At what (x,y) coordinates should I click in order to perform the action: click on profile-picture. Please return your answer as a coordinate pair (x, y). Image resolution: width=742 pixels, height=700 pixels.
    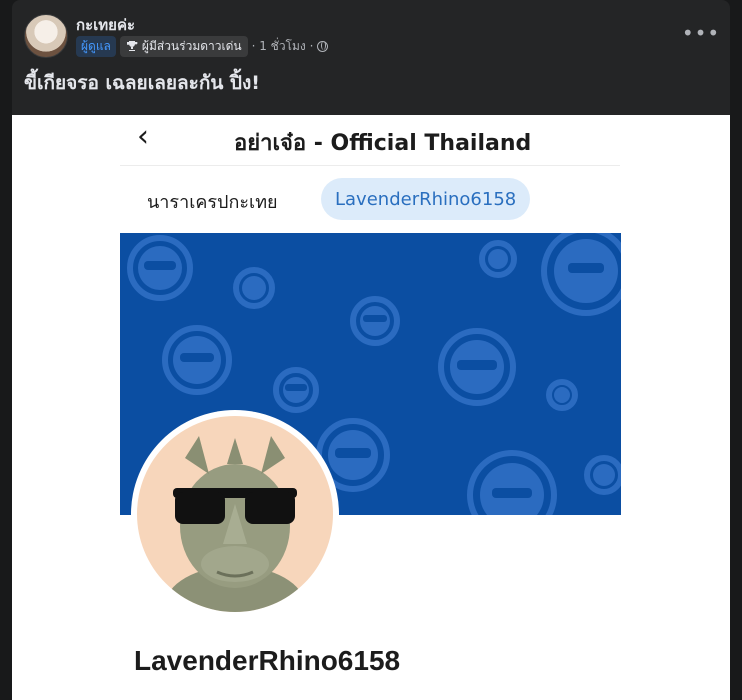
    Looking at the image, I should click on (235, 514).